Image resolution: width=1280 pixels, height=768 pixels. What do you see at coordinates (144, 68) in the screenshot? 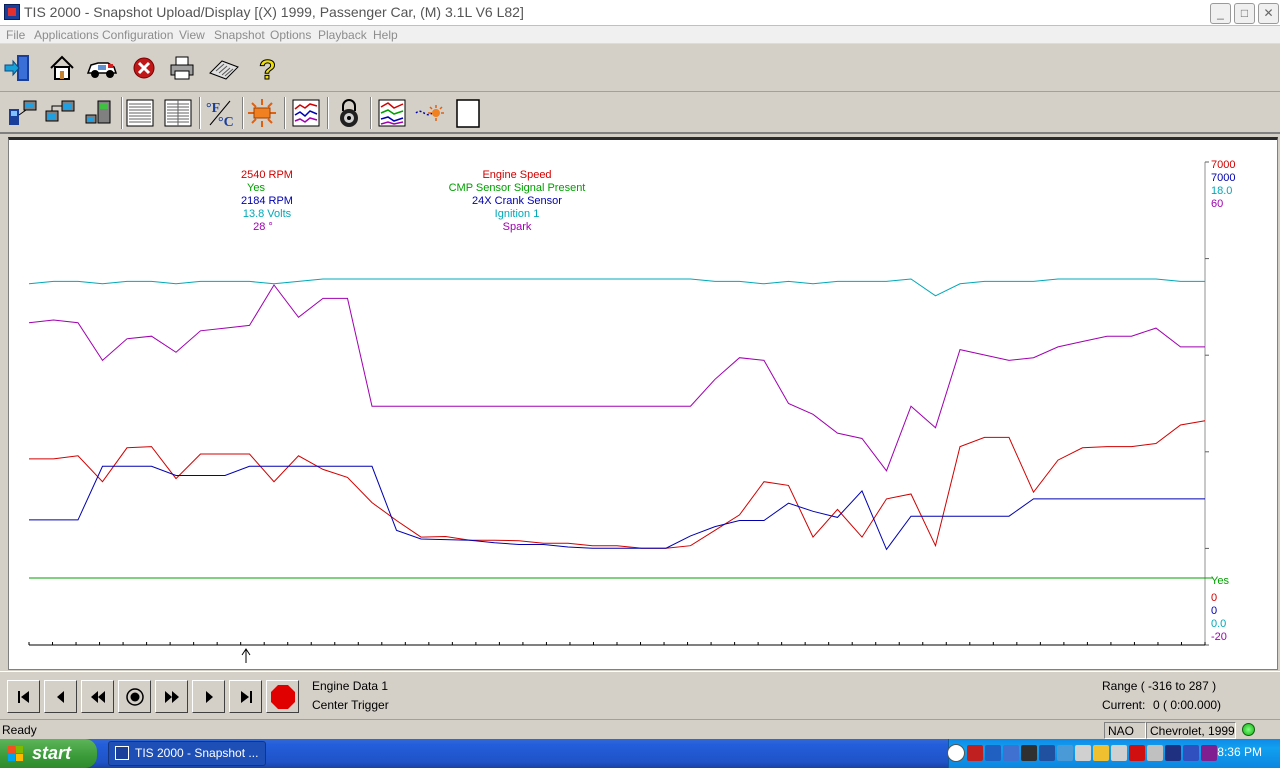
I see `cancel-icon` at bounding box center [144, 68].